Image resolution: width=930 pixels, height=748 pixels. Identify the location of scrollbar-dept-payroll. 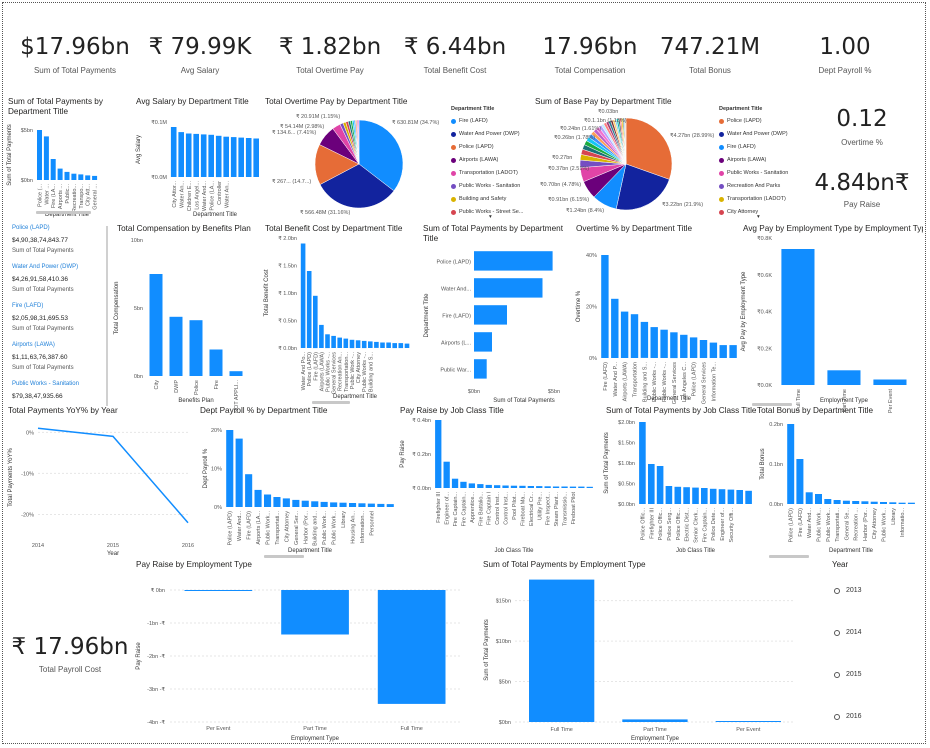
(284, 556).